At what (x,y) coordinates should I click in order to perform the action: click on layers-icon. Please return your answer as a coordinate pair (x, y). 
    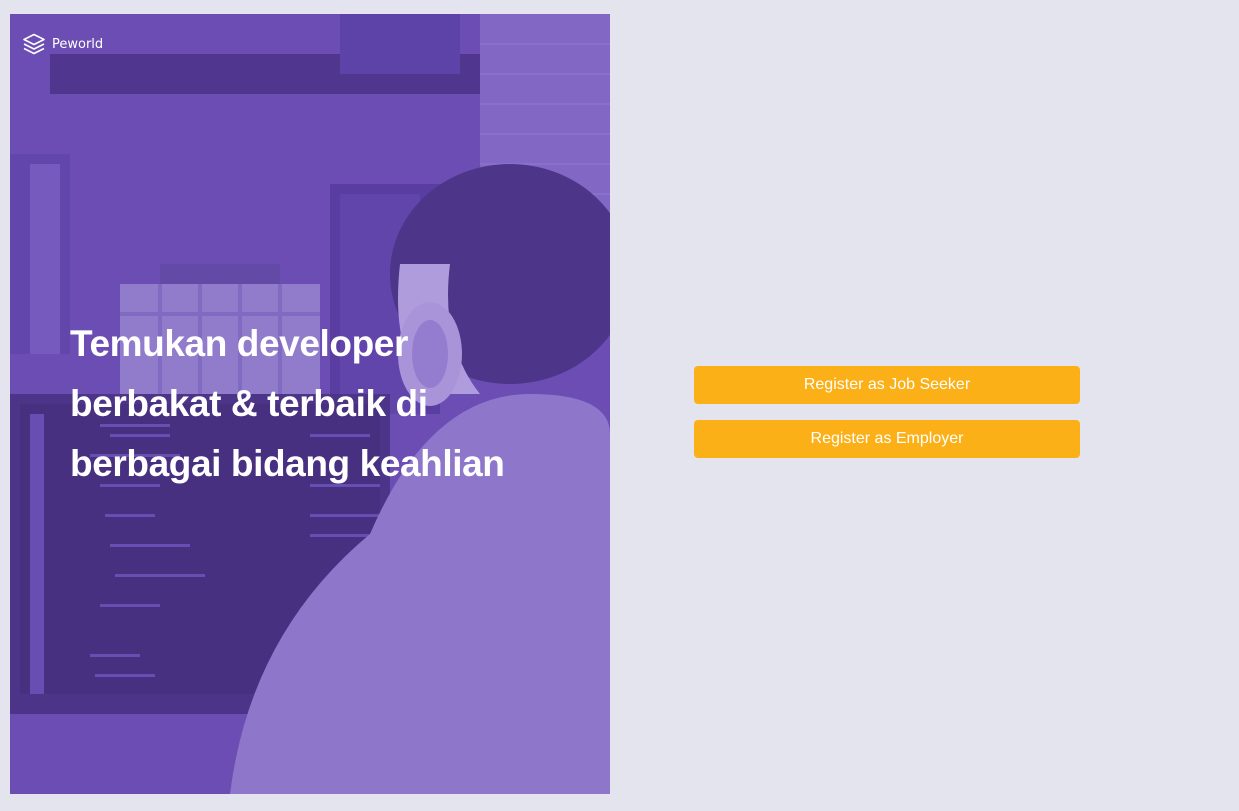
    Looking at the image, I should click on (34, 44).